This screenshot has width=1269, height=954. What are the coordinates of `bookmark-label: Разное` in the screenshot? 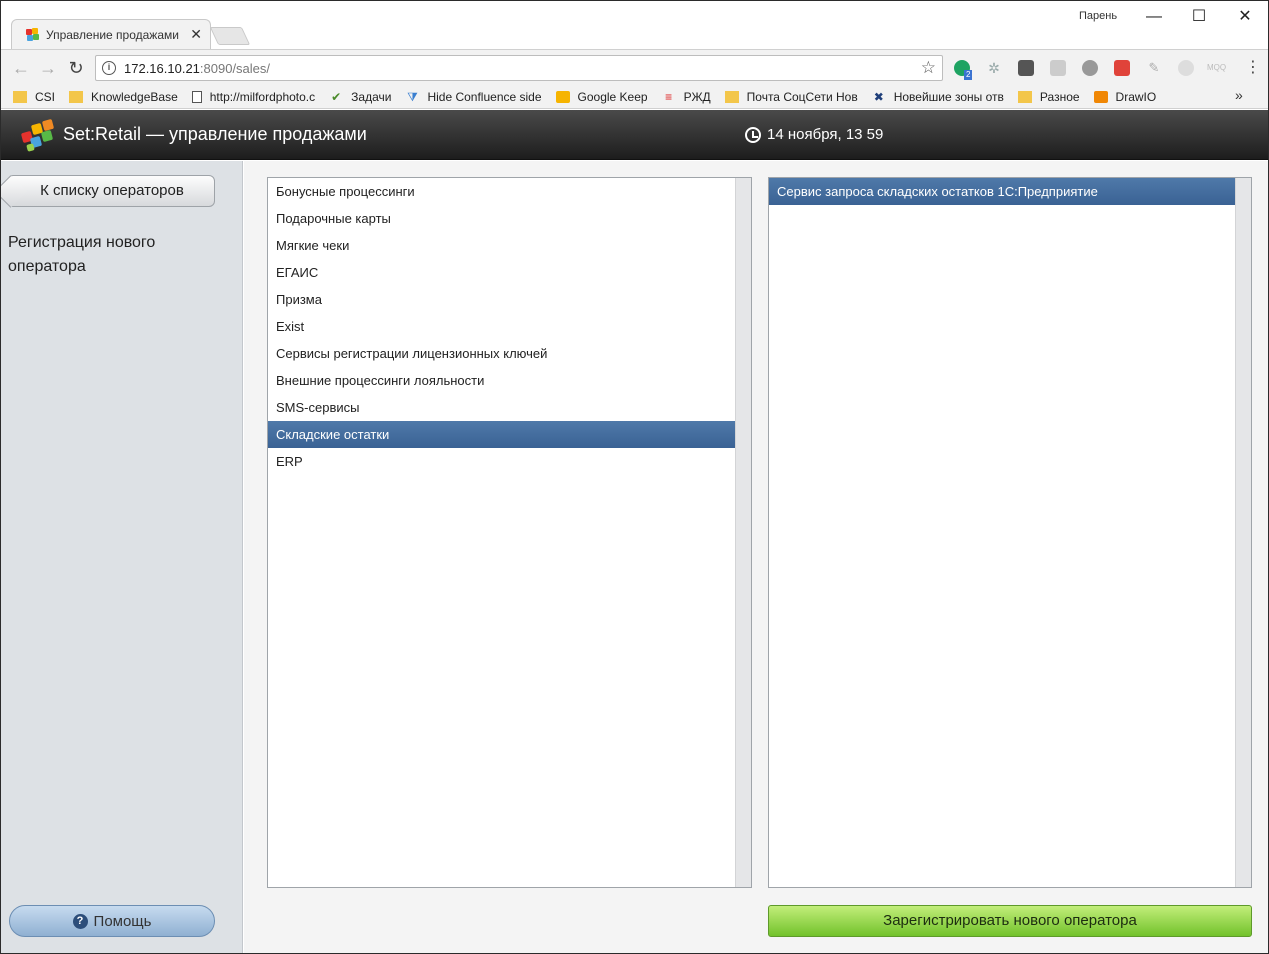 It's located at (1059, 96).